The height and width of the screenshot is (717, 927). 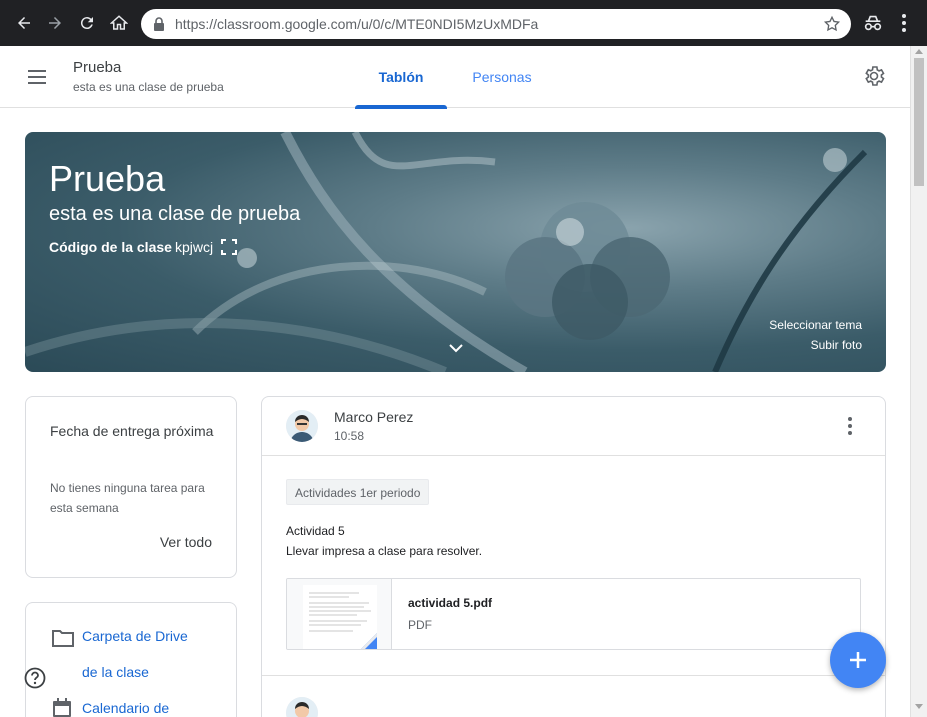 What do you see at coordinates (349, 436) in the screenshot?
I see `post-time: 10:58` at bounding box center [349, 436].